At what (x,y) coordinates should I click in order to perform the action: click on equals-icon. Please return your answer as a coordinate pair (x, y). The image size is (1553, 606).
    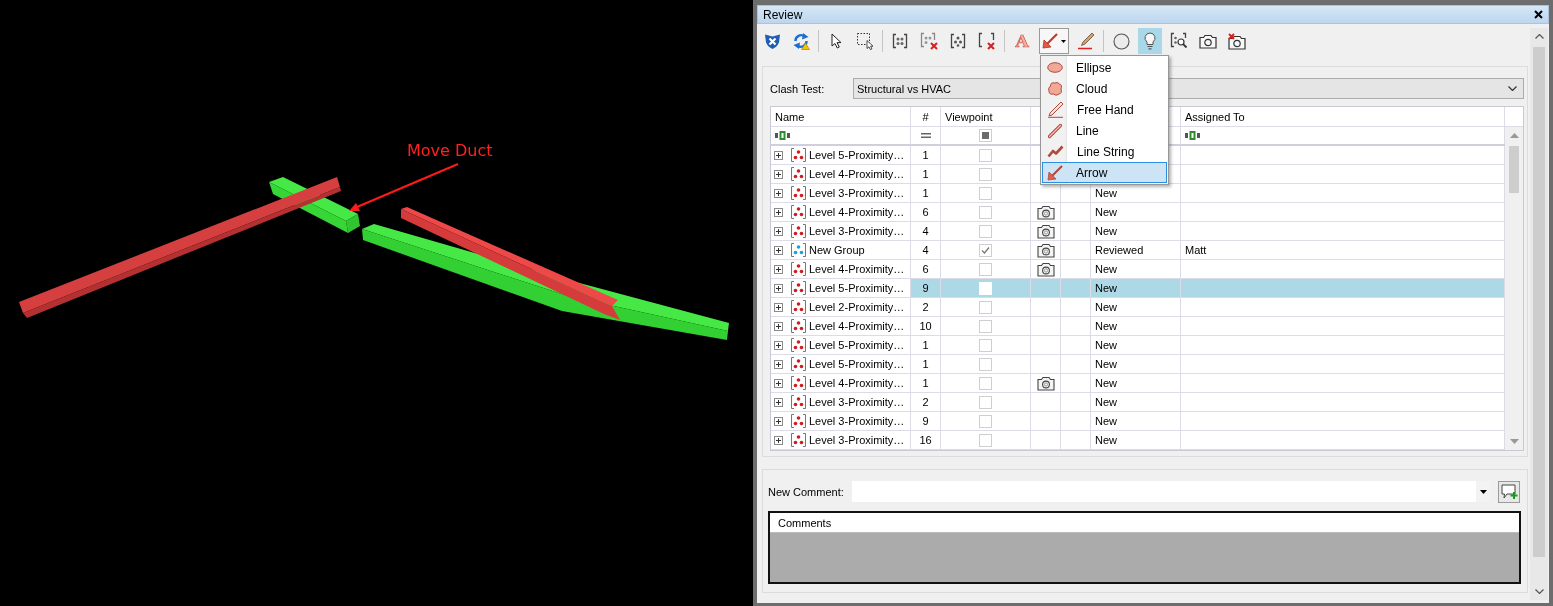
    Looking at the image, I should click on (925, 135).